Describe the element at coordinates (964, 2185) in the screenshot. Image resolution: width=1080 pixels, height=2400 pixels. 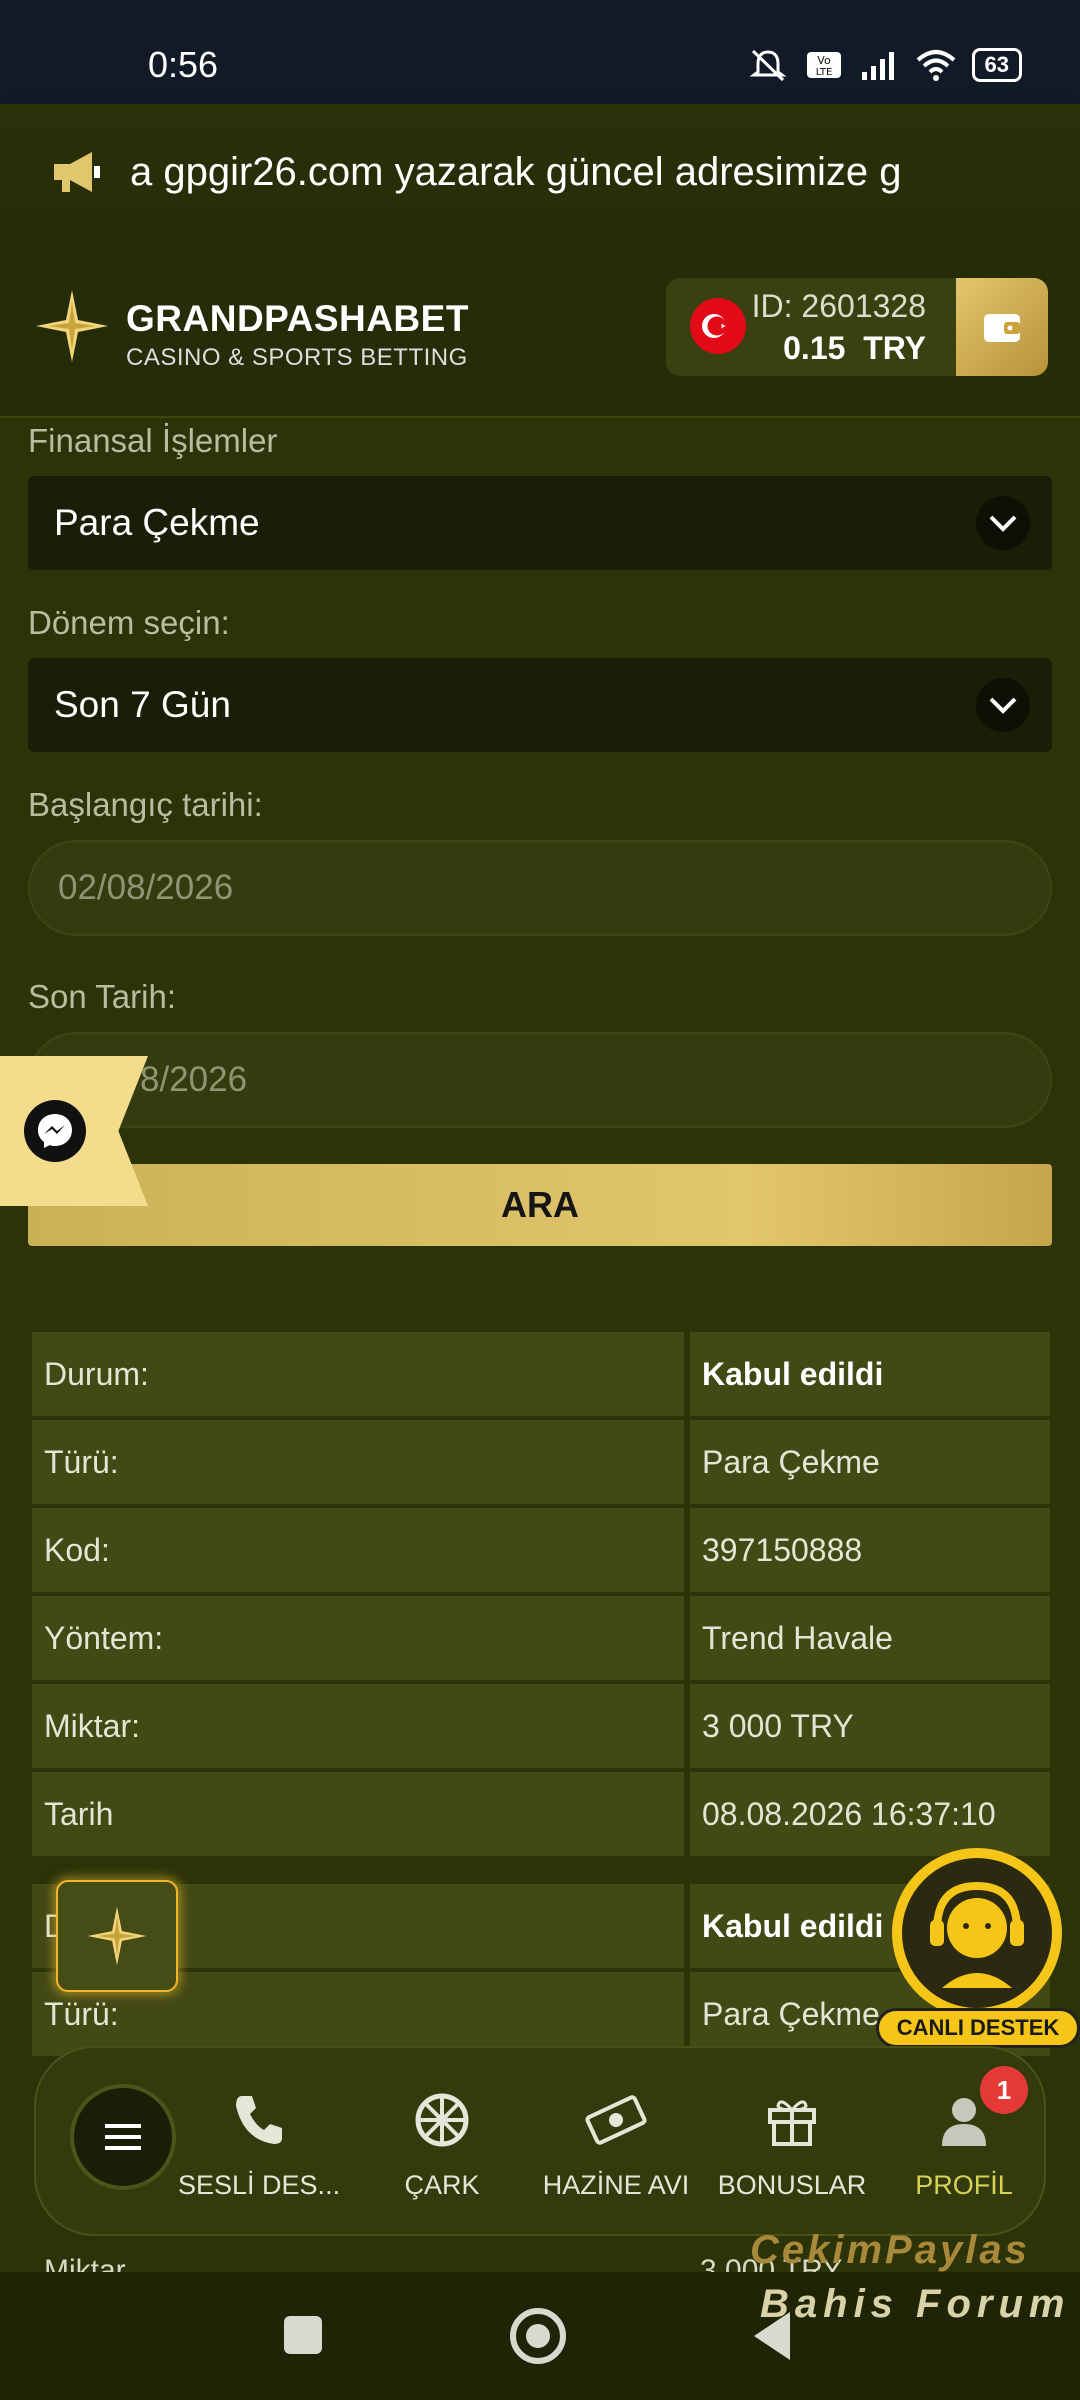
I see `nav-label: PROFİL` at that location.